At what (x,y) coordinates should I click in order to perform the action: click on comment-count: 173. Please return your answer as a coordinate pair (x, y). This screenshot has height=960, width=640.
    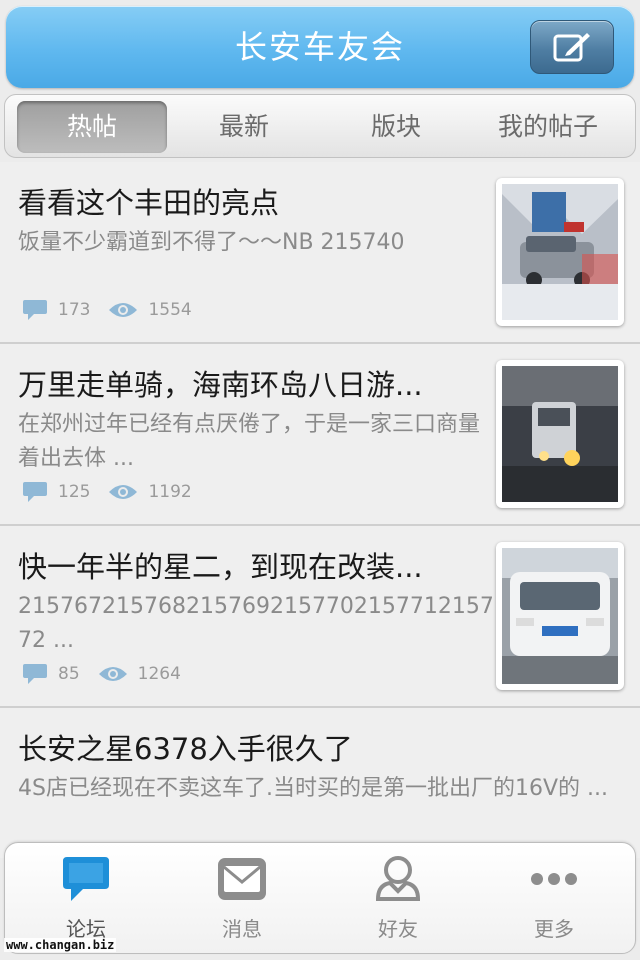
    Looking at the image, I should click on (74, 310).